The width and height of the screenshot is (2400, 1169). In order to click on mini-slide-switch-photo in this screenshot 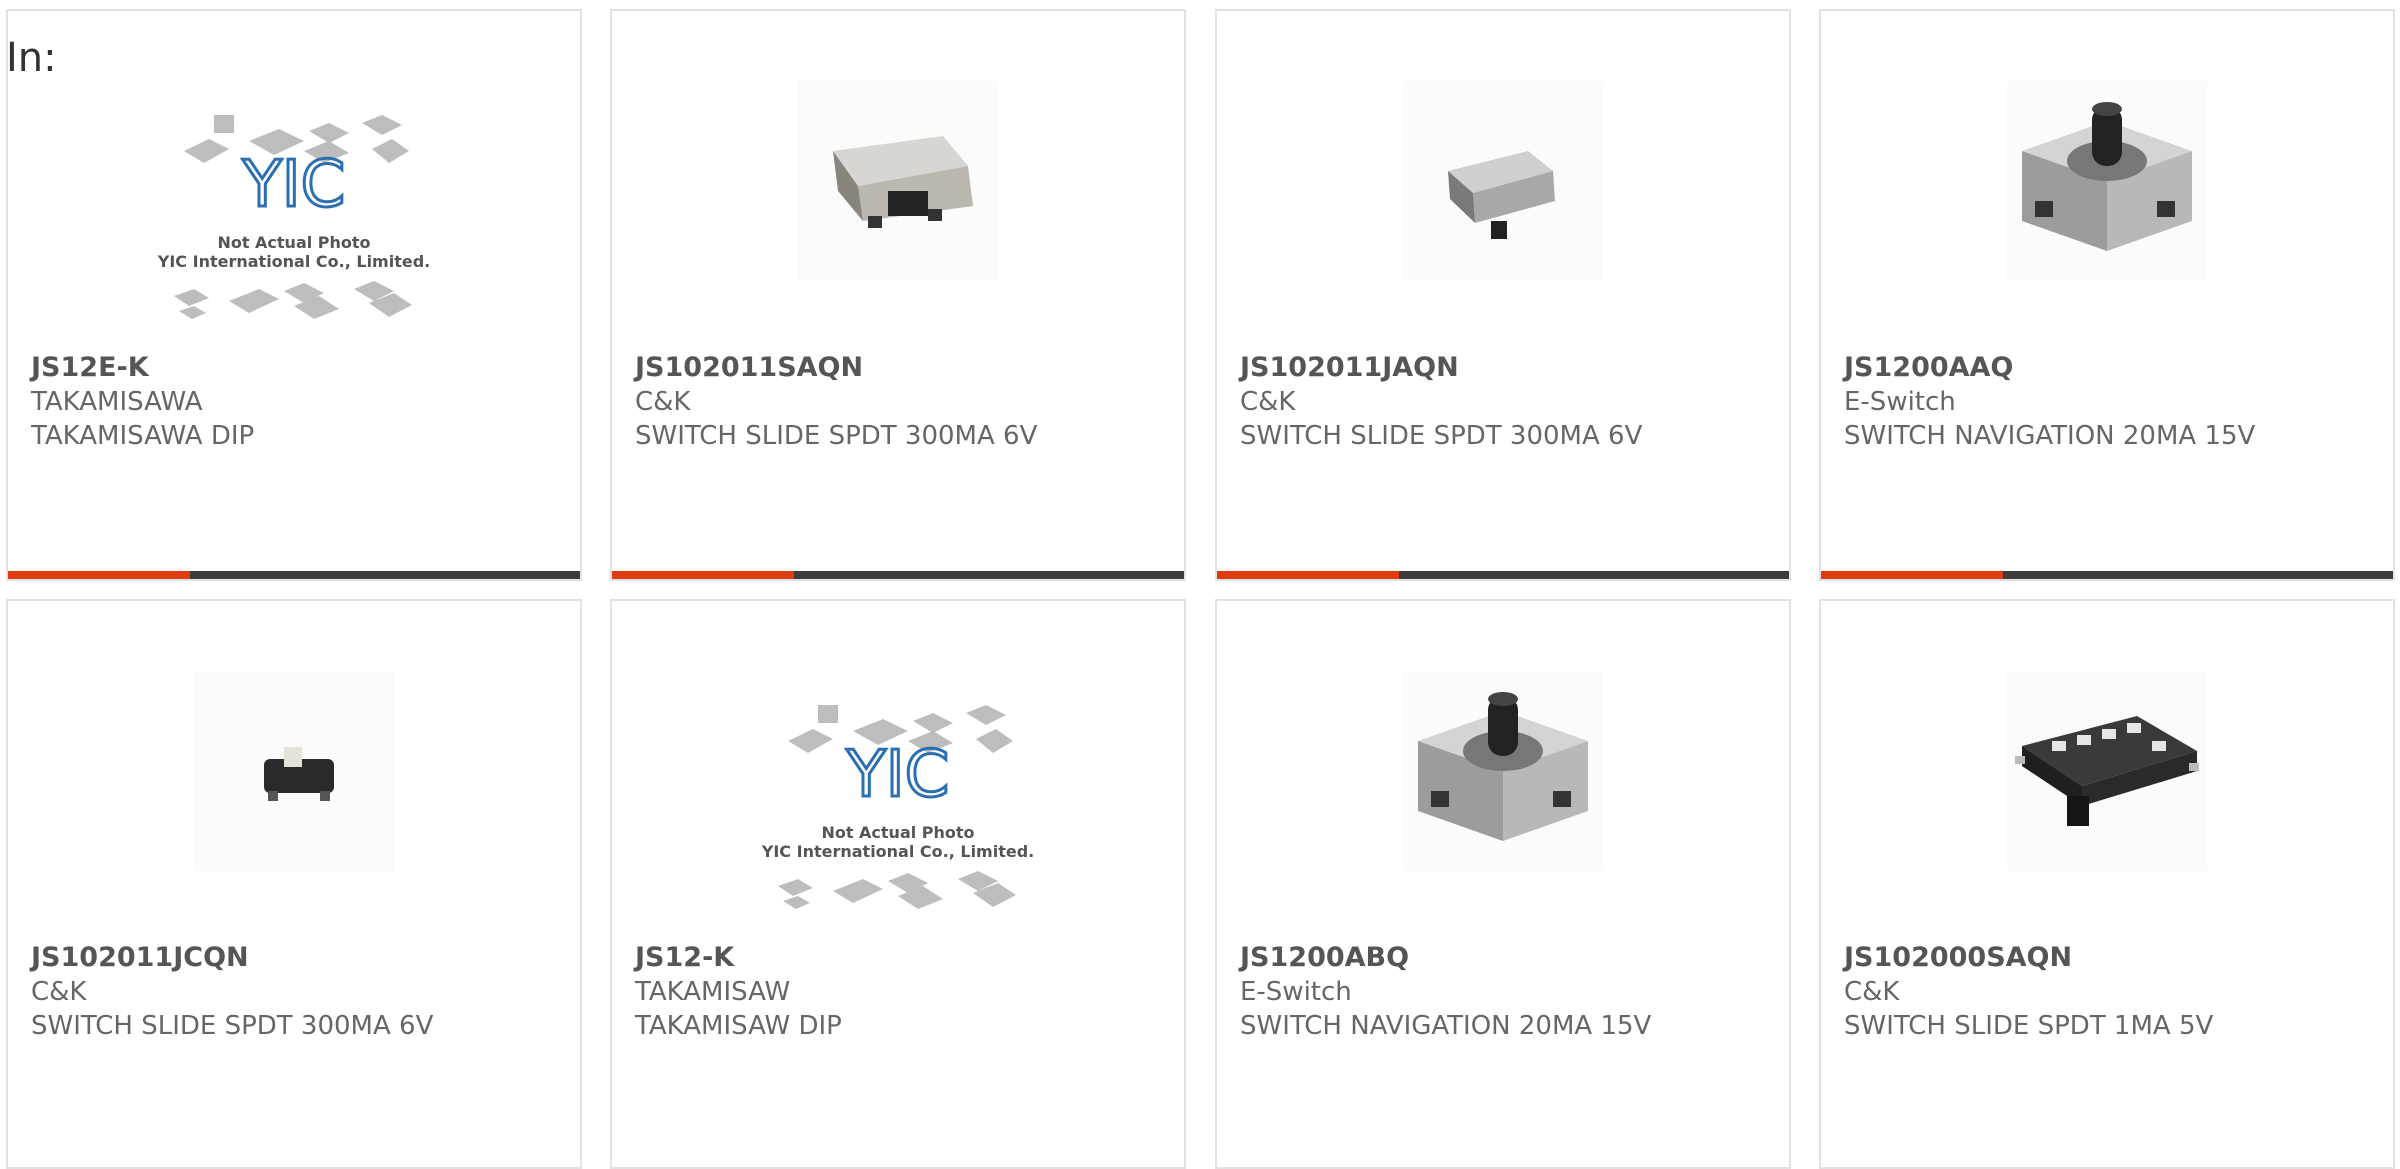, I will do `click(294, 771)`.